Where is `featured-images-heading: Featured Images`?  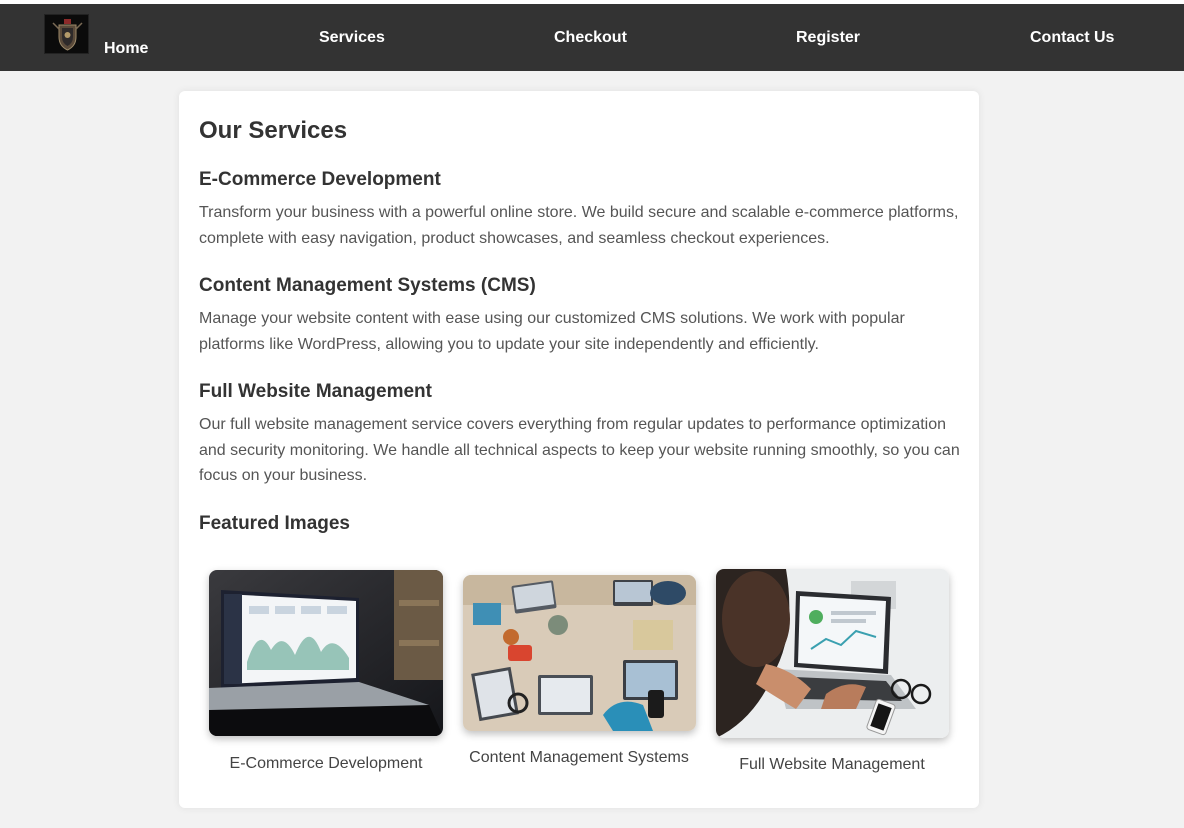
featured-images-heading: Featured Images is located at coordinates (274, 523).